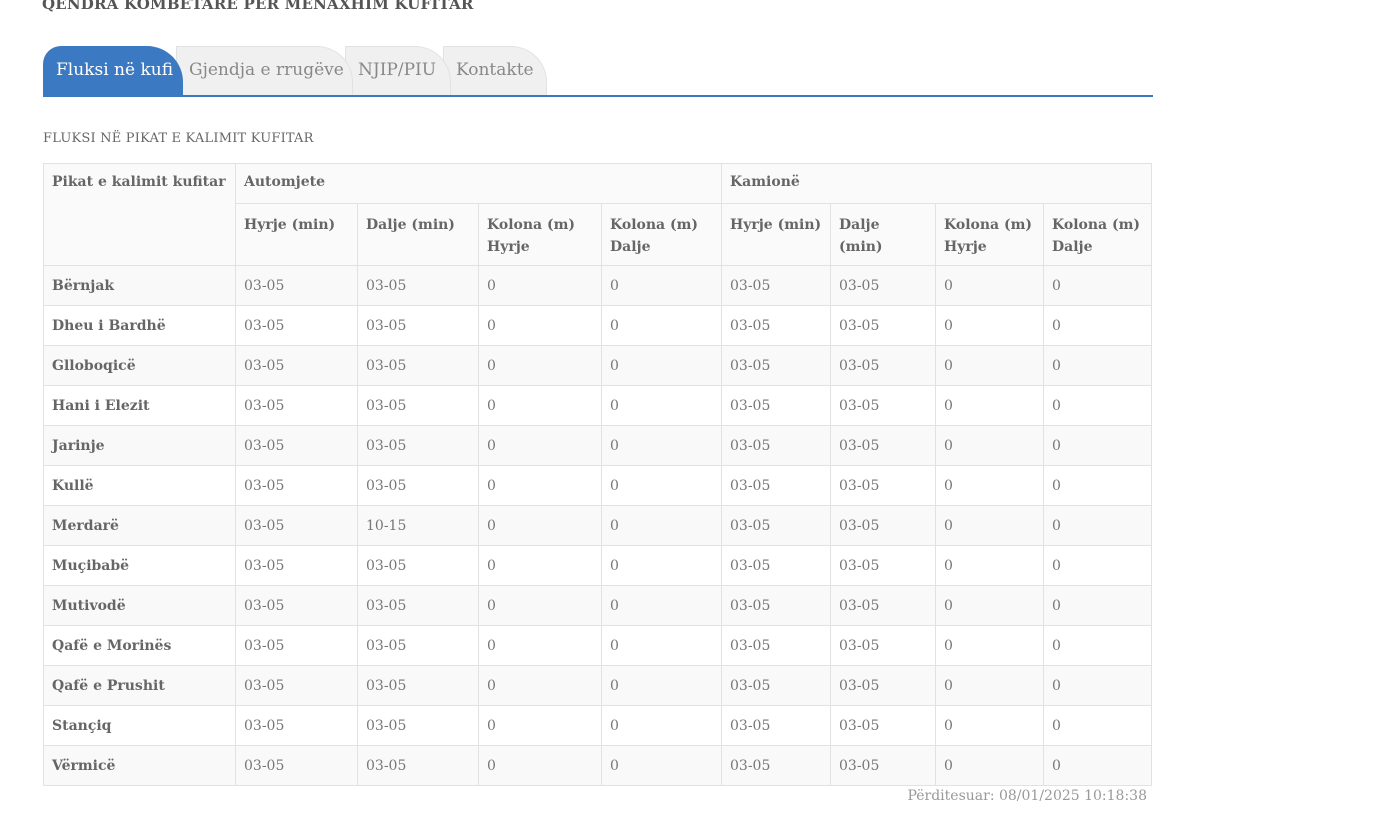 This screenshot has width=1374, height=831. What do you see at coordinates (661, 234) in the screenshot?
I see `column-header: Kolona (m) Dalje` at bounding box center [661, 234].